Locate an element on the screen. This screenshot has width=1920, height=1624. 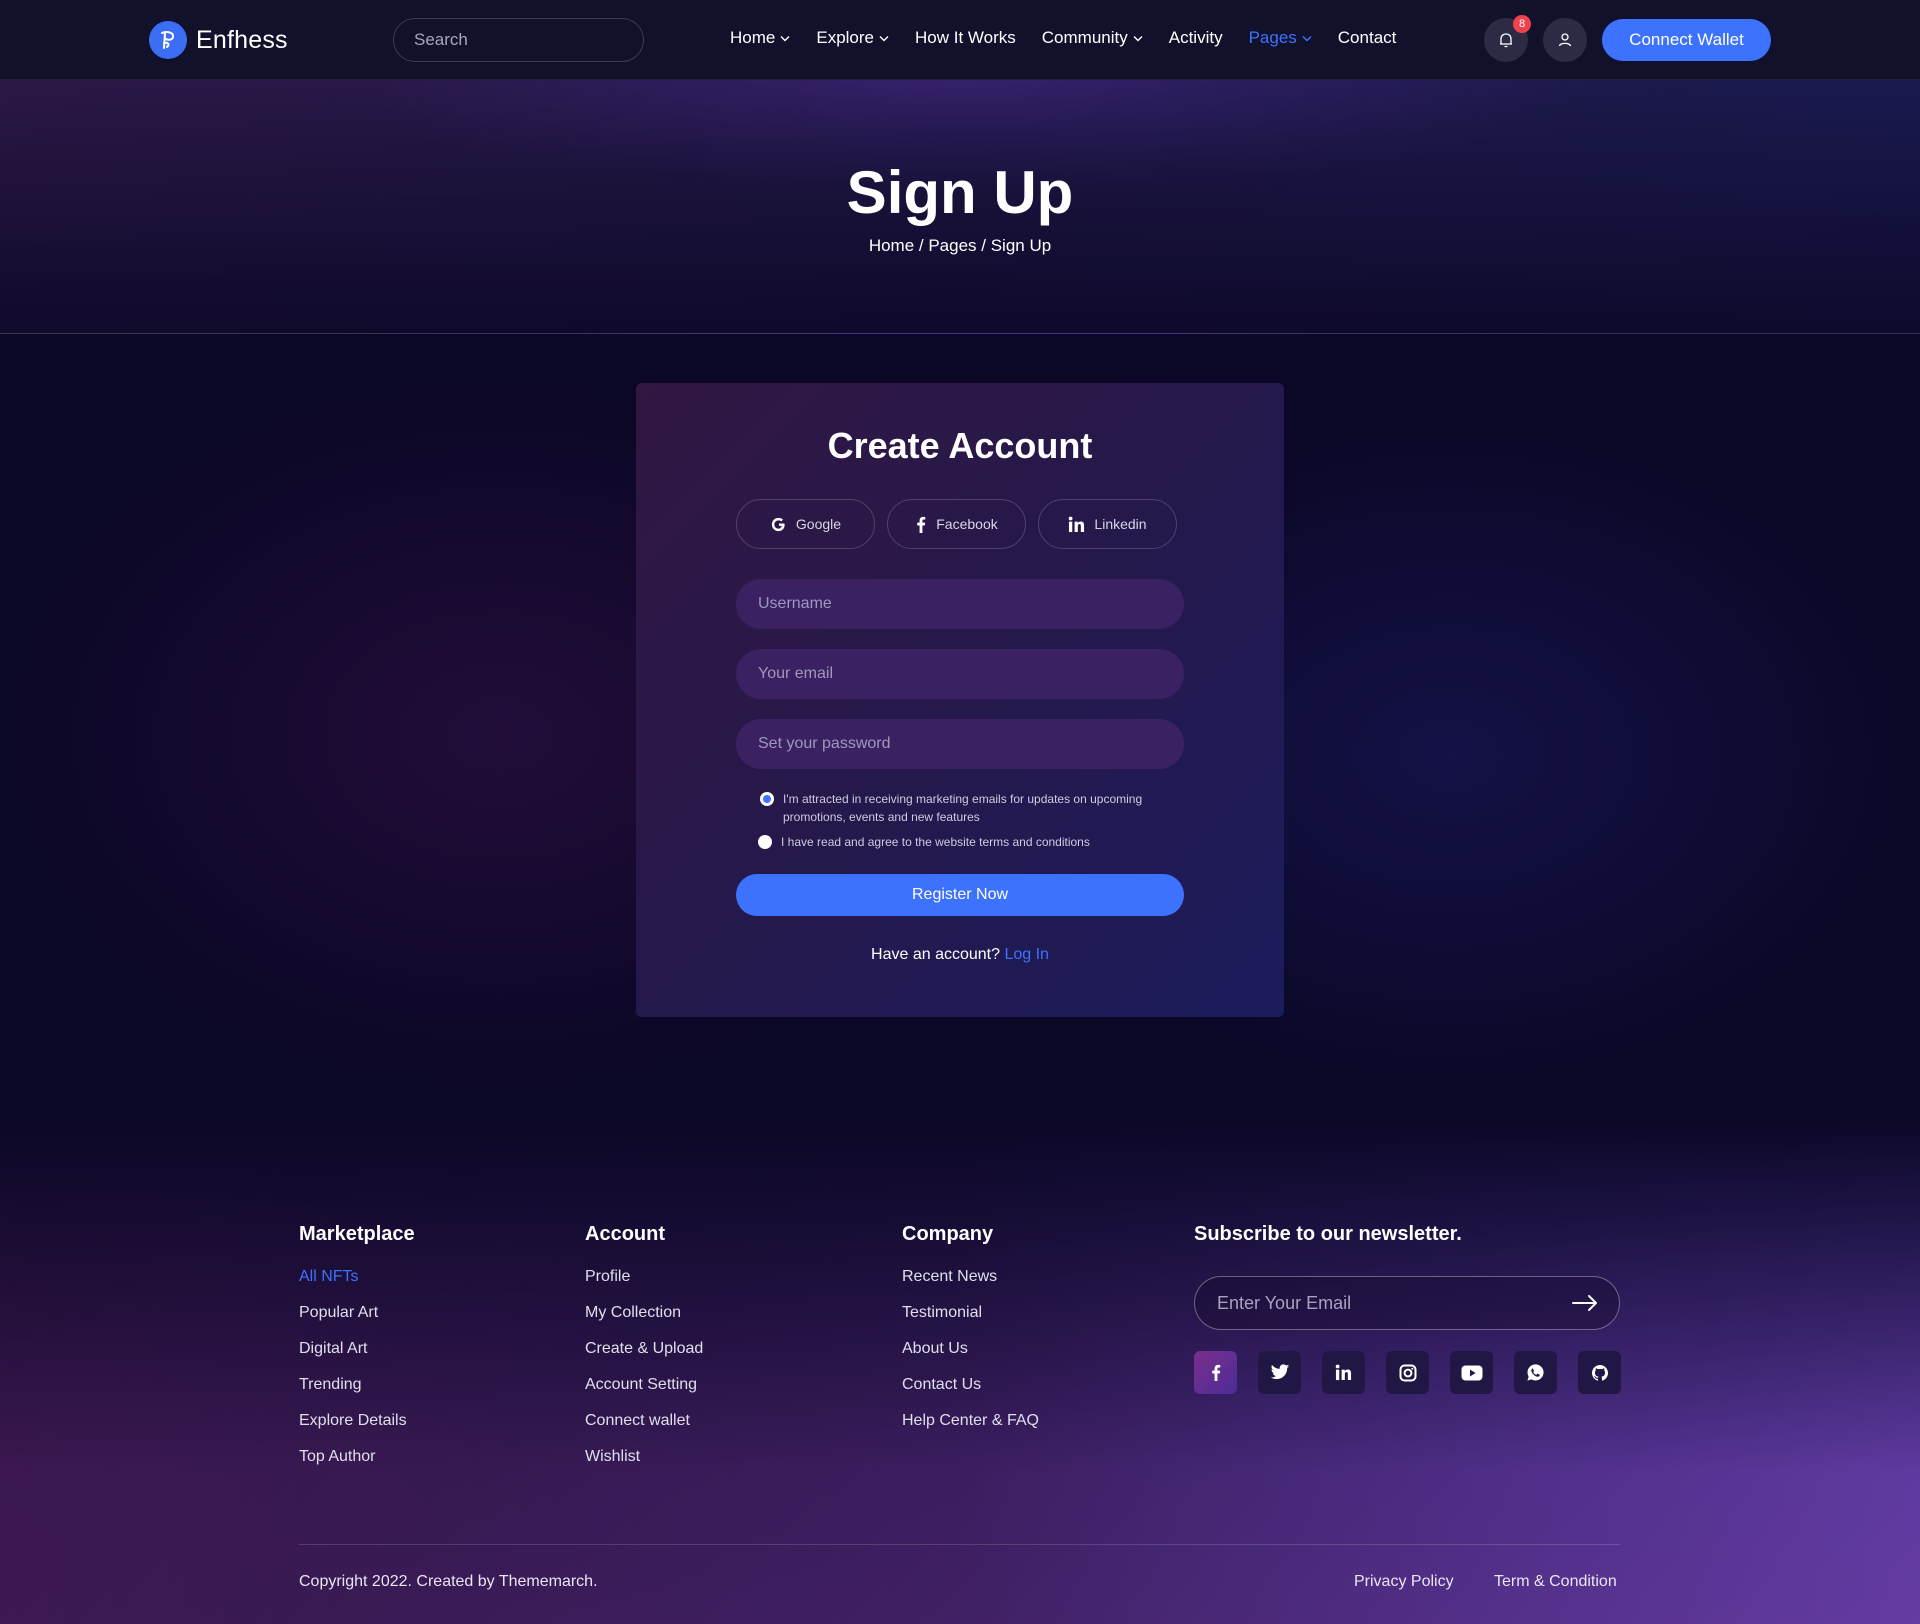
instagram-icon is located at coordinates (1407, 1372).